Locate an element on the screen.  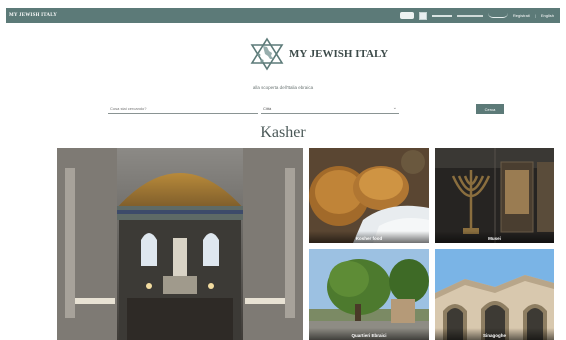
synagogue-facade-image is located at coordinates (494, 294).